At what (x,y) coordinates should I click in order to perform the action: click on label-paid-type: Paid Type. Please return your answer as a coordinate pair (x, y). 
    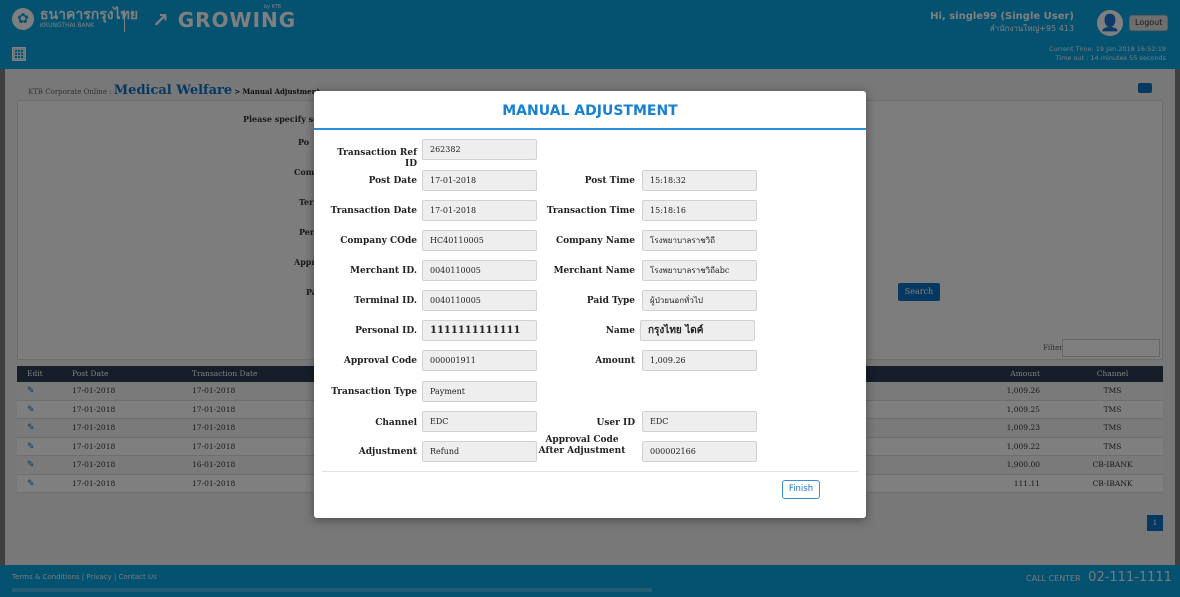
    Looking at the image, I should click on (610, 301).